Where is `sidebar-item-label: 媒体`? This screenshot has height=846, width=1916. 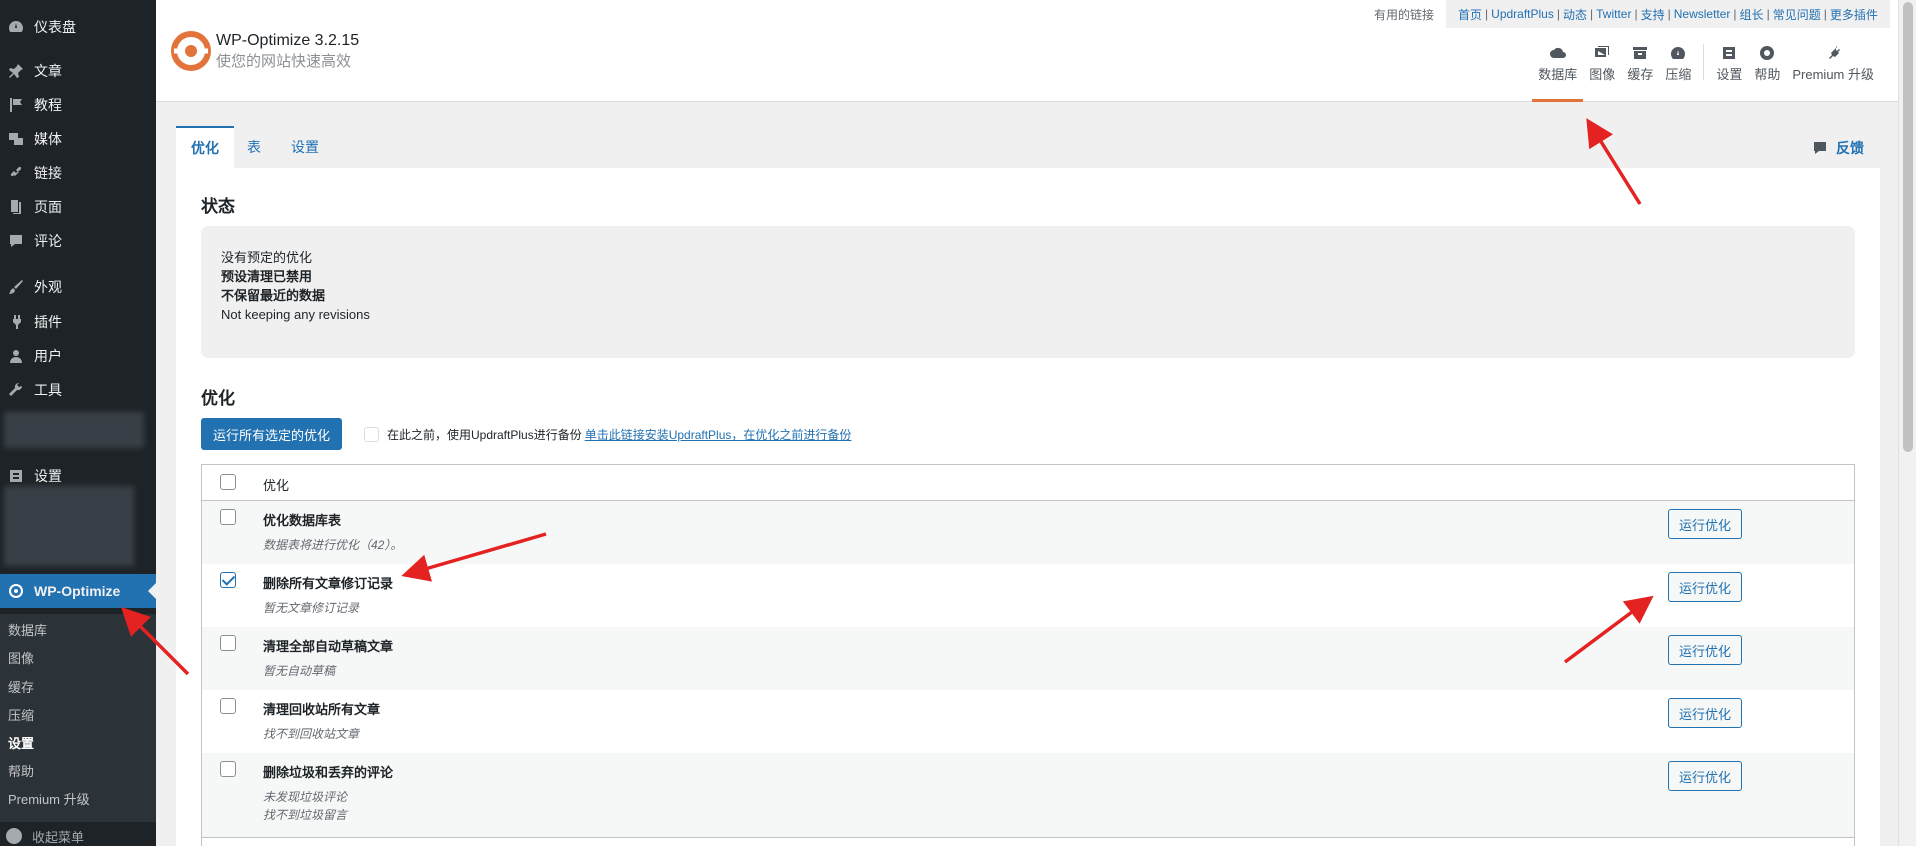 sidebar-item-label: 媒体 is located at coordinates (48, 139).